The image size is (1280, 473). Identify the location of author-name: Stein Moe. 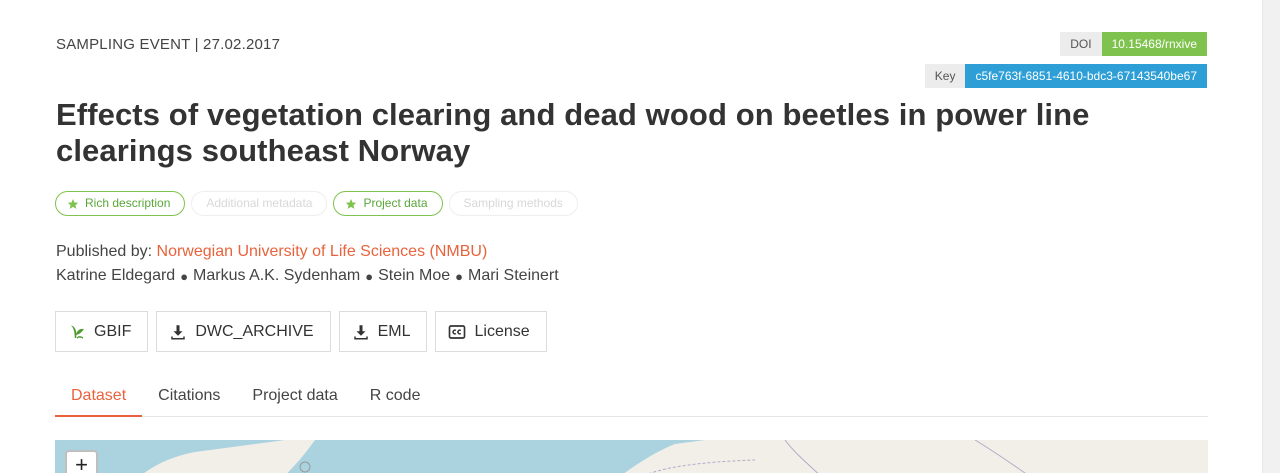
(414, 276).